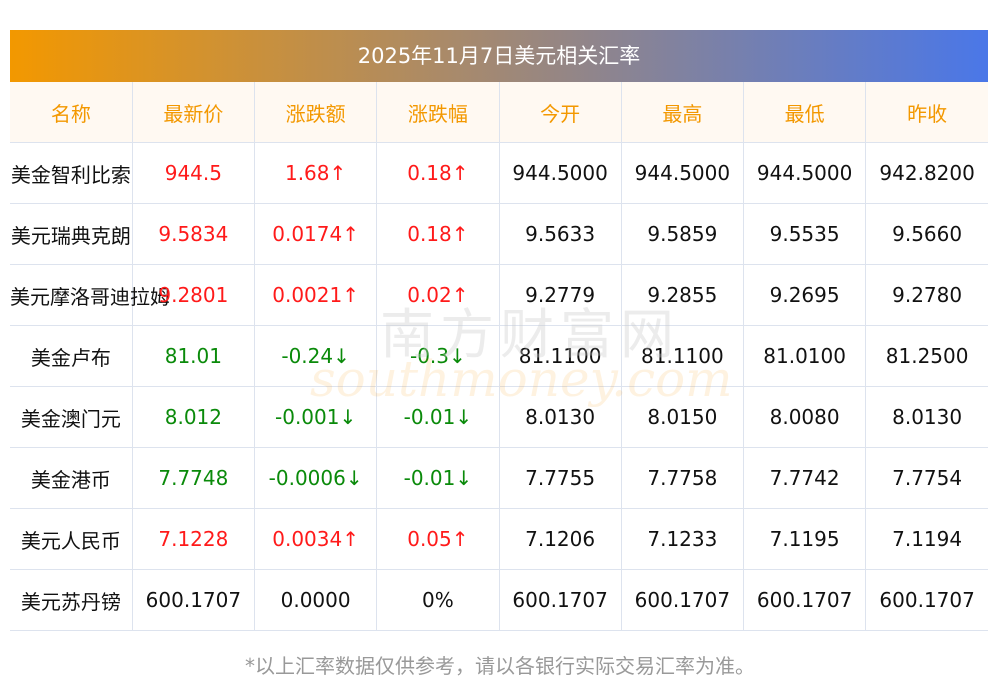  What do you see at coordinates (71, 478) in the screenshot?
I see `currency-name: 美金港币` at bounding box center [71, 478].